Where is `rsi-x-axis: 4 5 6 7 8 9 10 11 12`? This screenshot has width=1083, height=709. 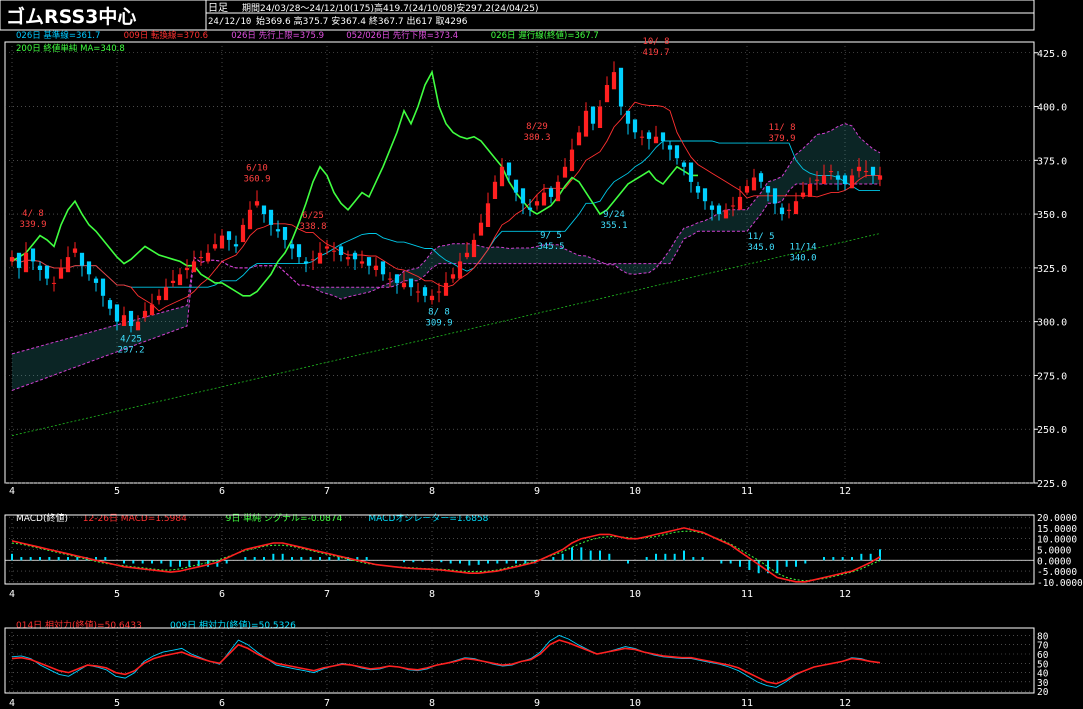
rsi-x-axis: 4 5 6 7 8 9 10 11 12 is located at coordinates (430, 703).